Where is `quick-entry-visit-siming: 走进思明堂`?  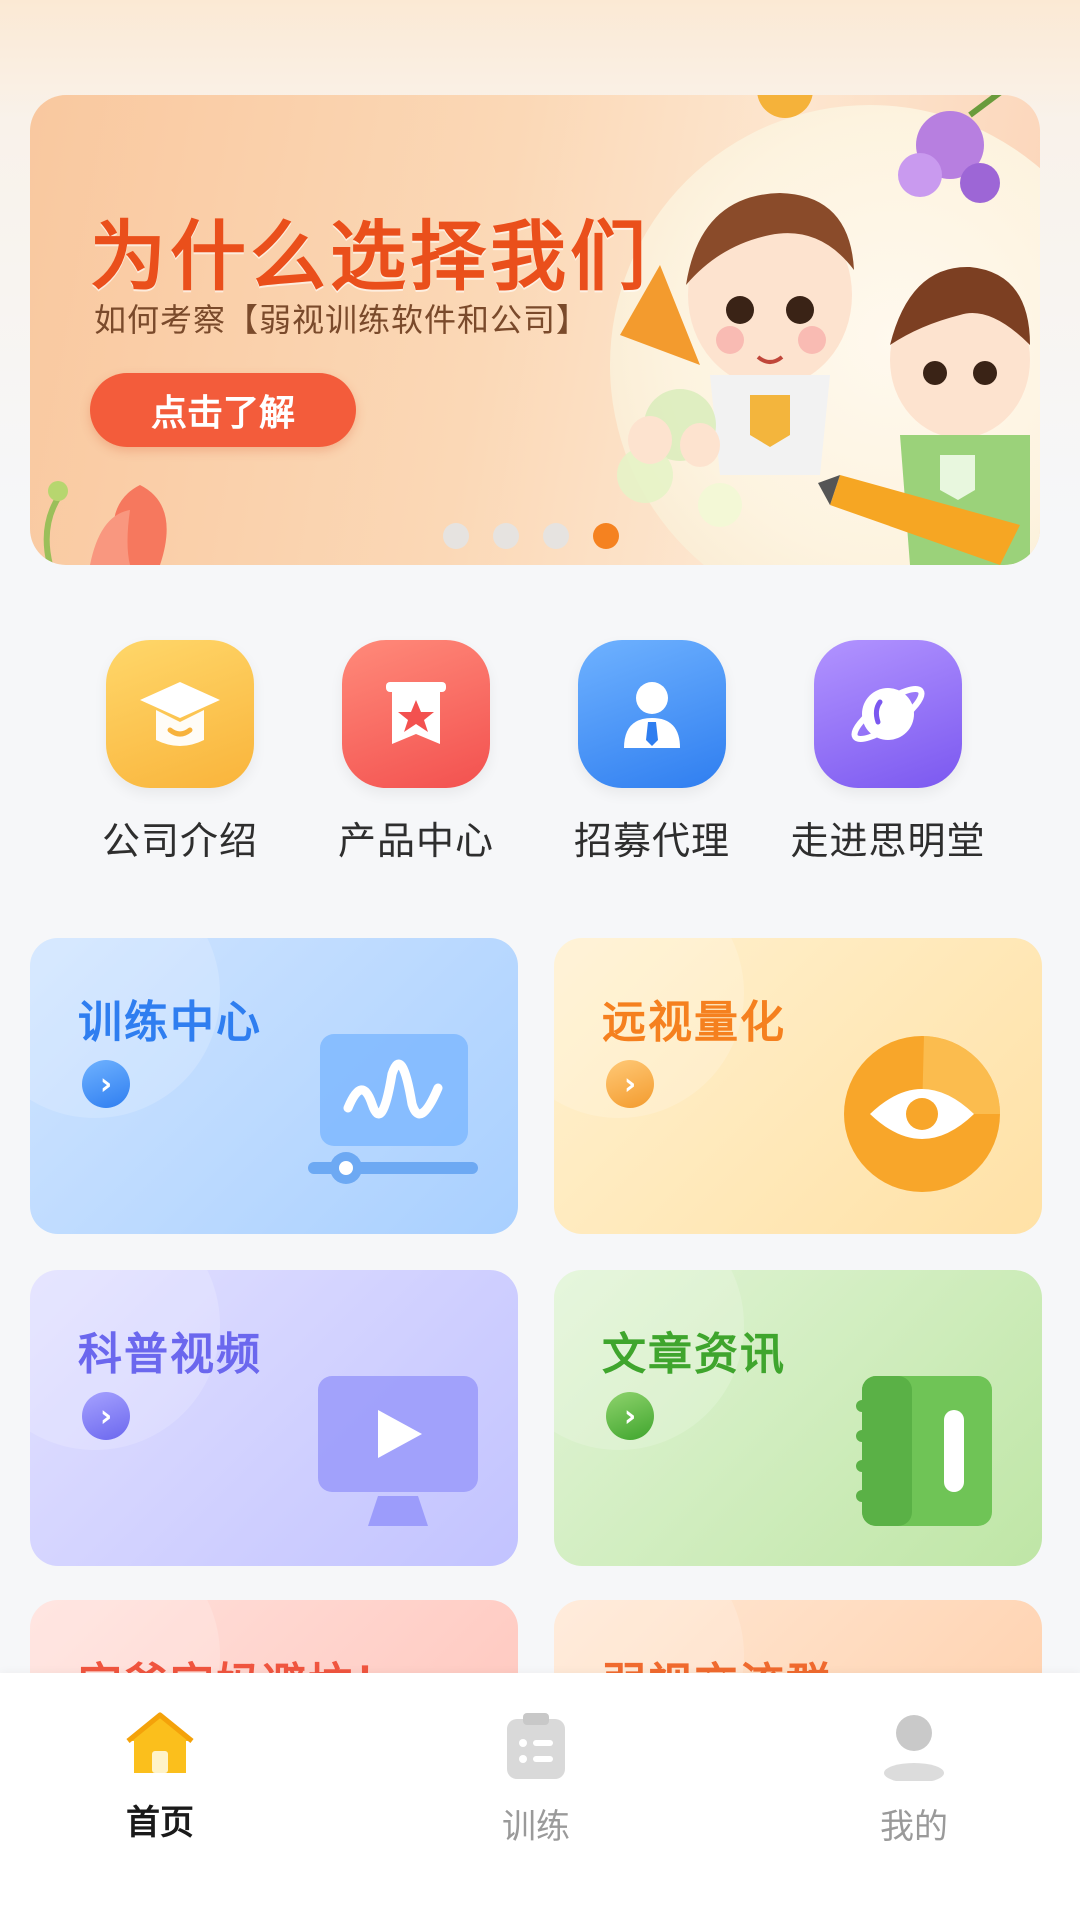 quick-entry-visit-siming: 走进思明堂 is located at coordinates (888, 752).